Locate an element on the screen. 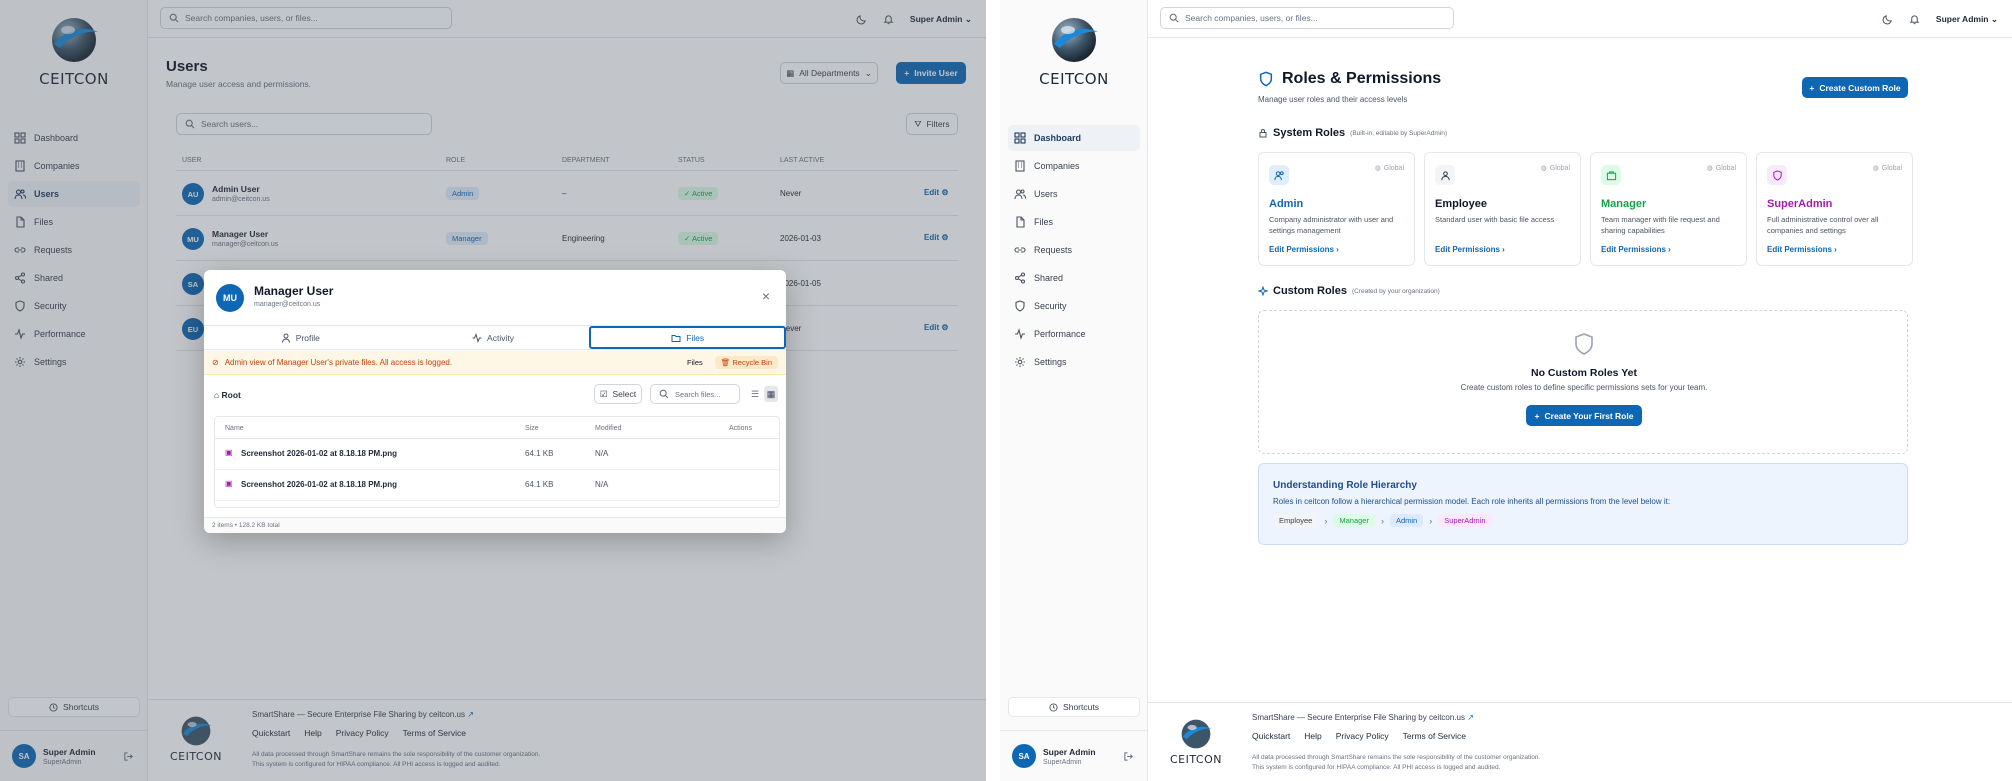 The image size is (2012, 781). tab-activity: Activity is located at coordinates (493, 337).